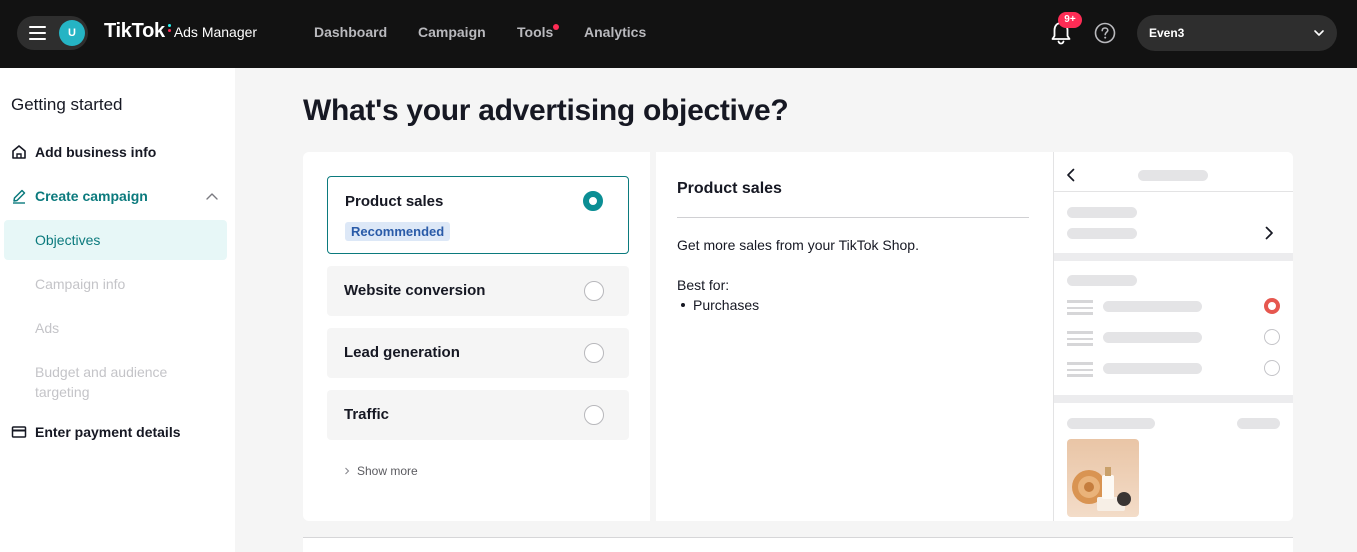  I want to click on page-title: What's your advertising objective?, so click(546, 110).